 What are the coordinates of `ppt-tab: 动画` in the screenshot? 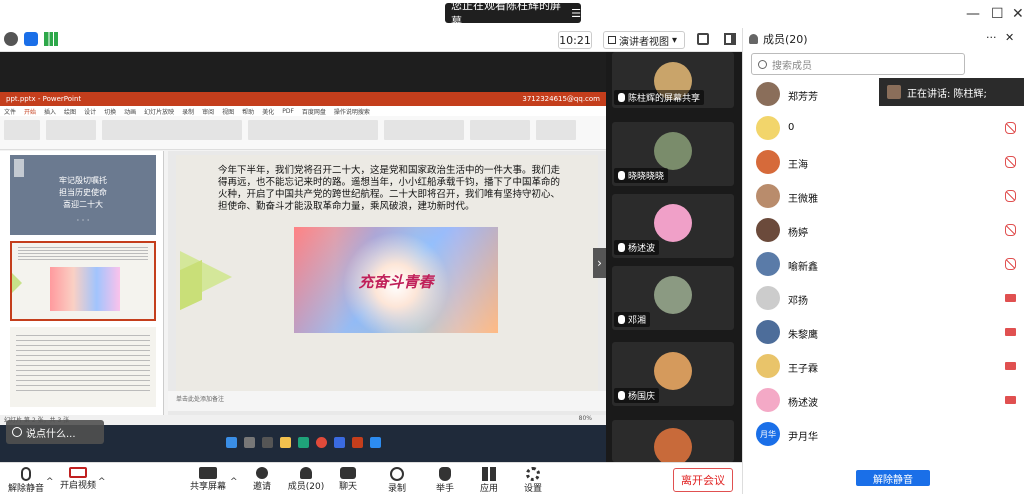 It's located at (130, 111).